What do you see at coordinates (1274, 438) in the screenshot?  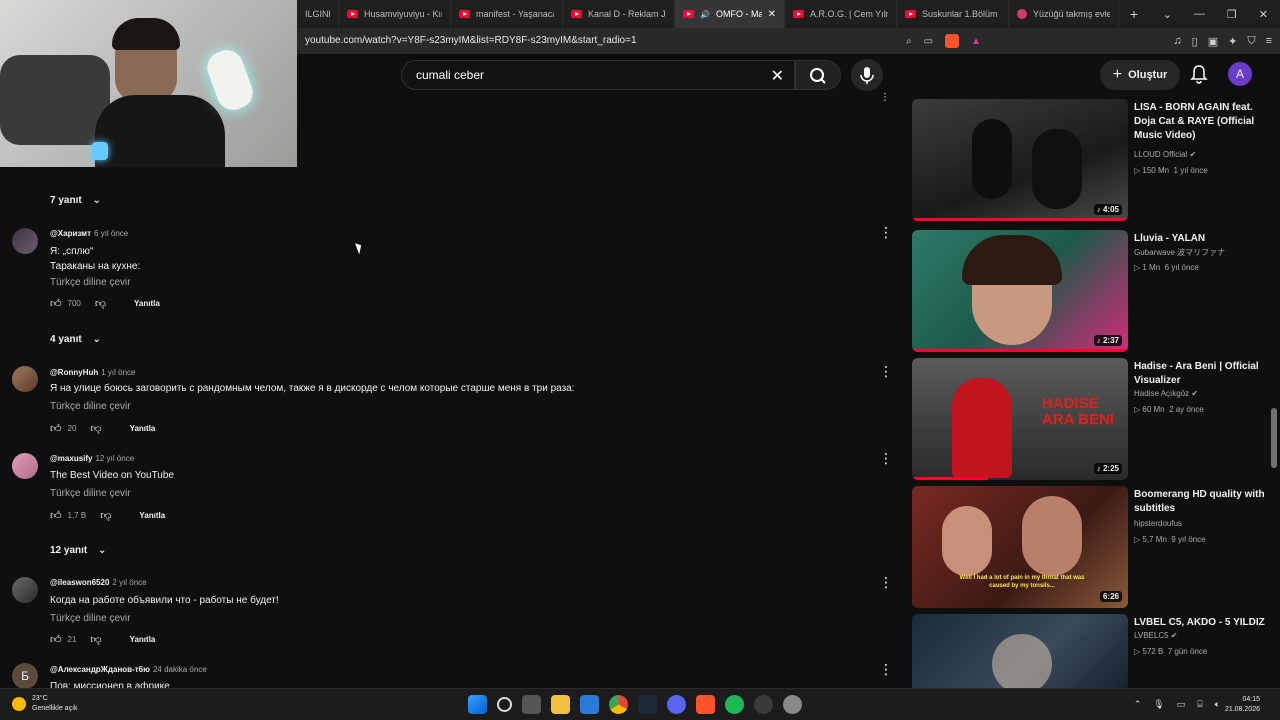 I see `page-scrollbar` at bounding box center [1274, 438].